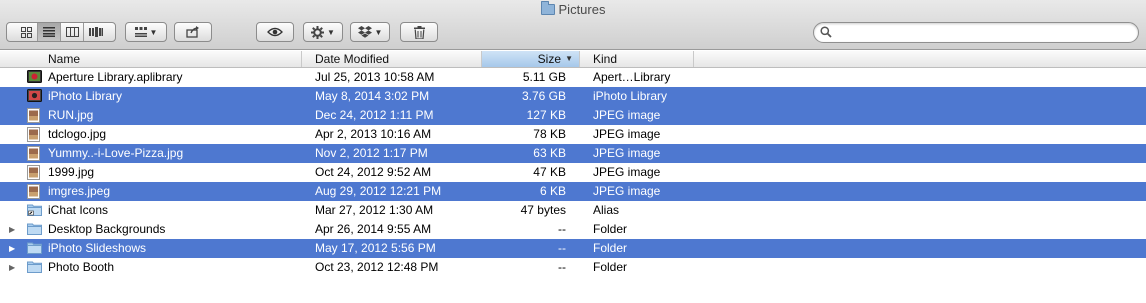 This screenshot has width=1146, height=303. I want to click on share-icon, so click(192, 32).